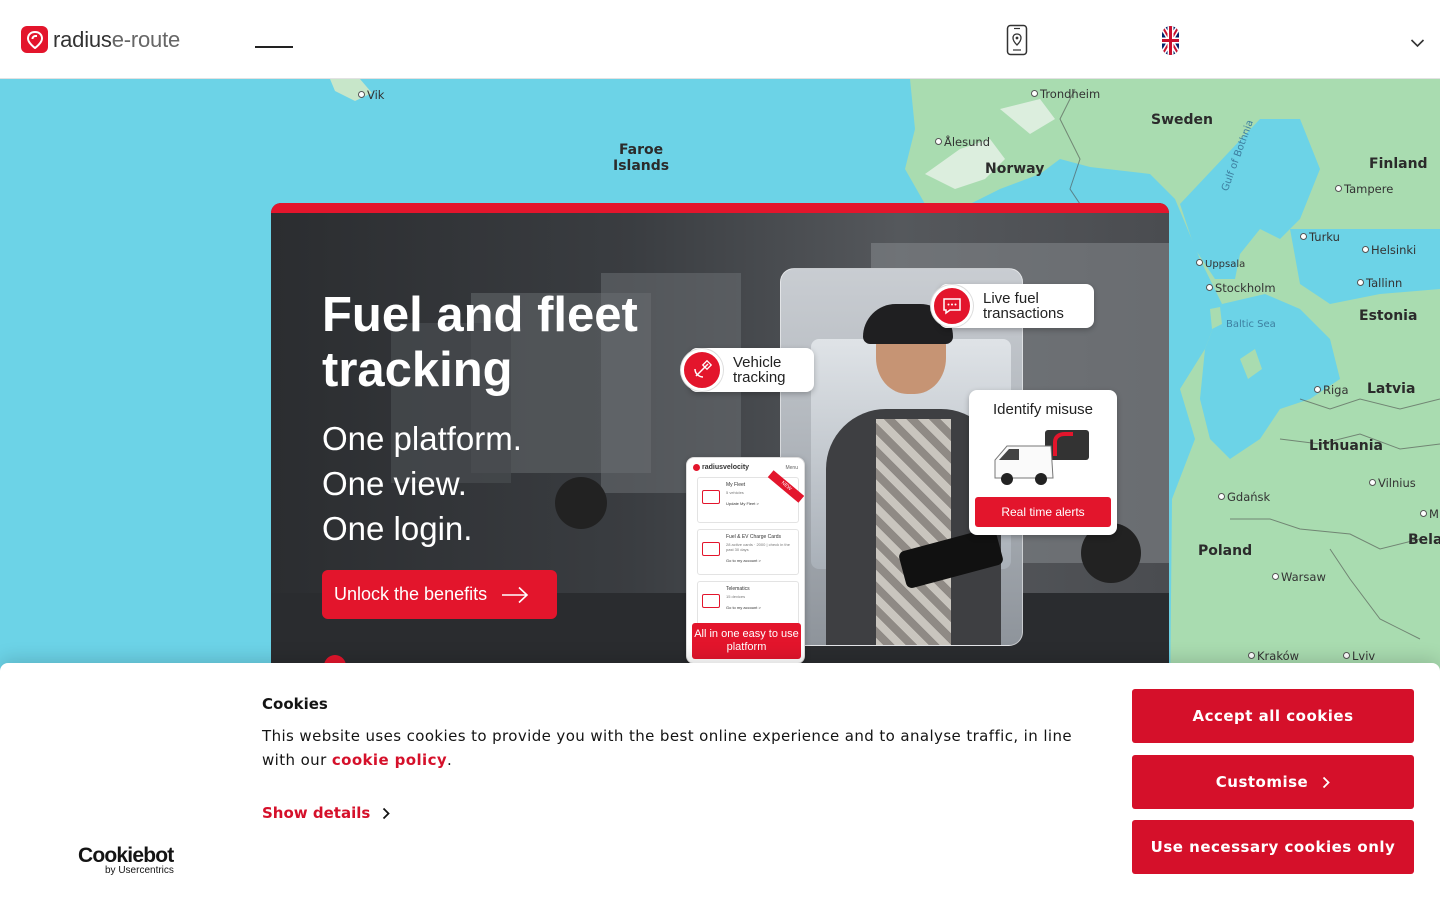 The width and height of the screenshot is (1440, 900). I want to click on map-water-baltic-sea: Baltic Sea, so click(1251, 324).